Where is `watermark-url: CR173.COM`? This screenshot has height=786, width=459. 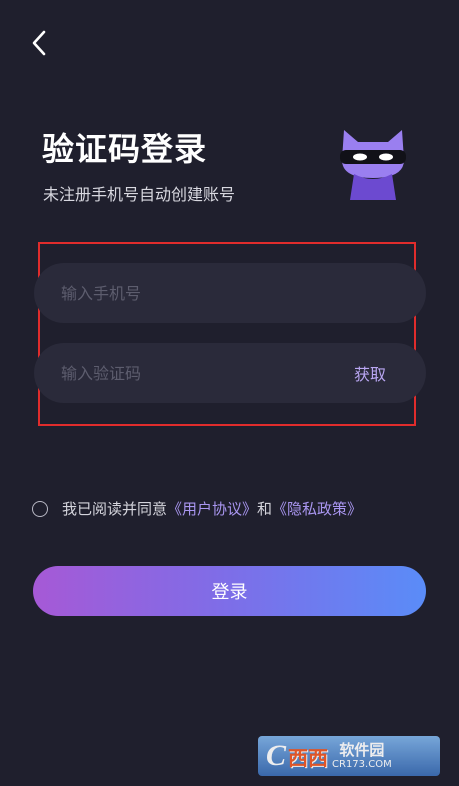
watermark-url: CR173.COM is located at coordinates (362, 764).